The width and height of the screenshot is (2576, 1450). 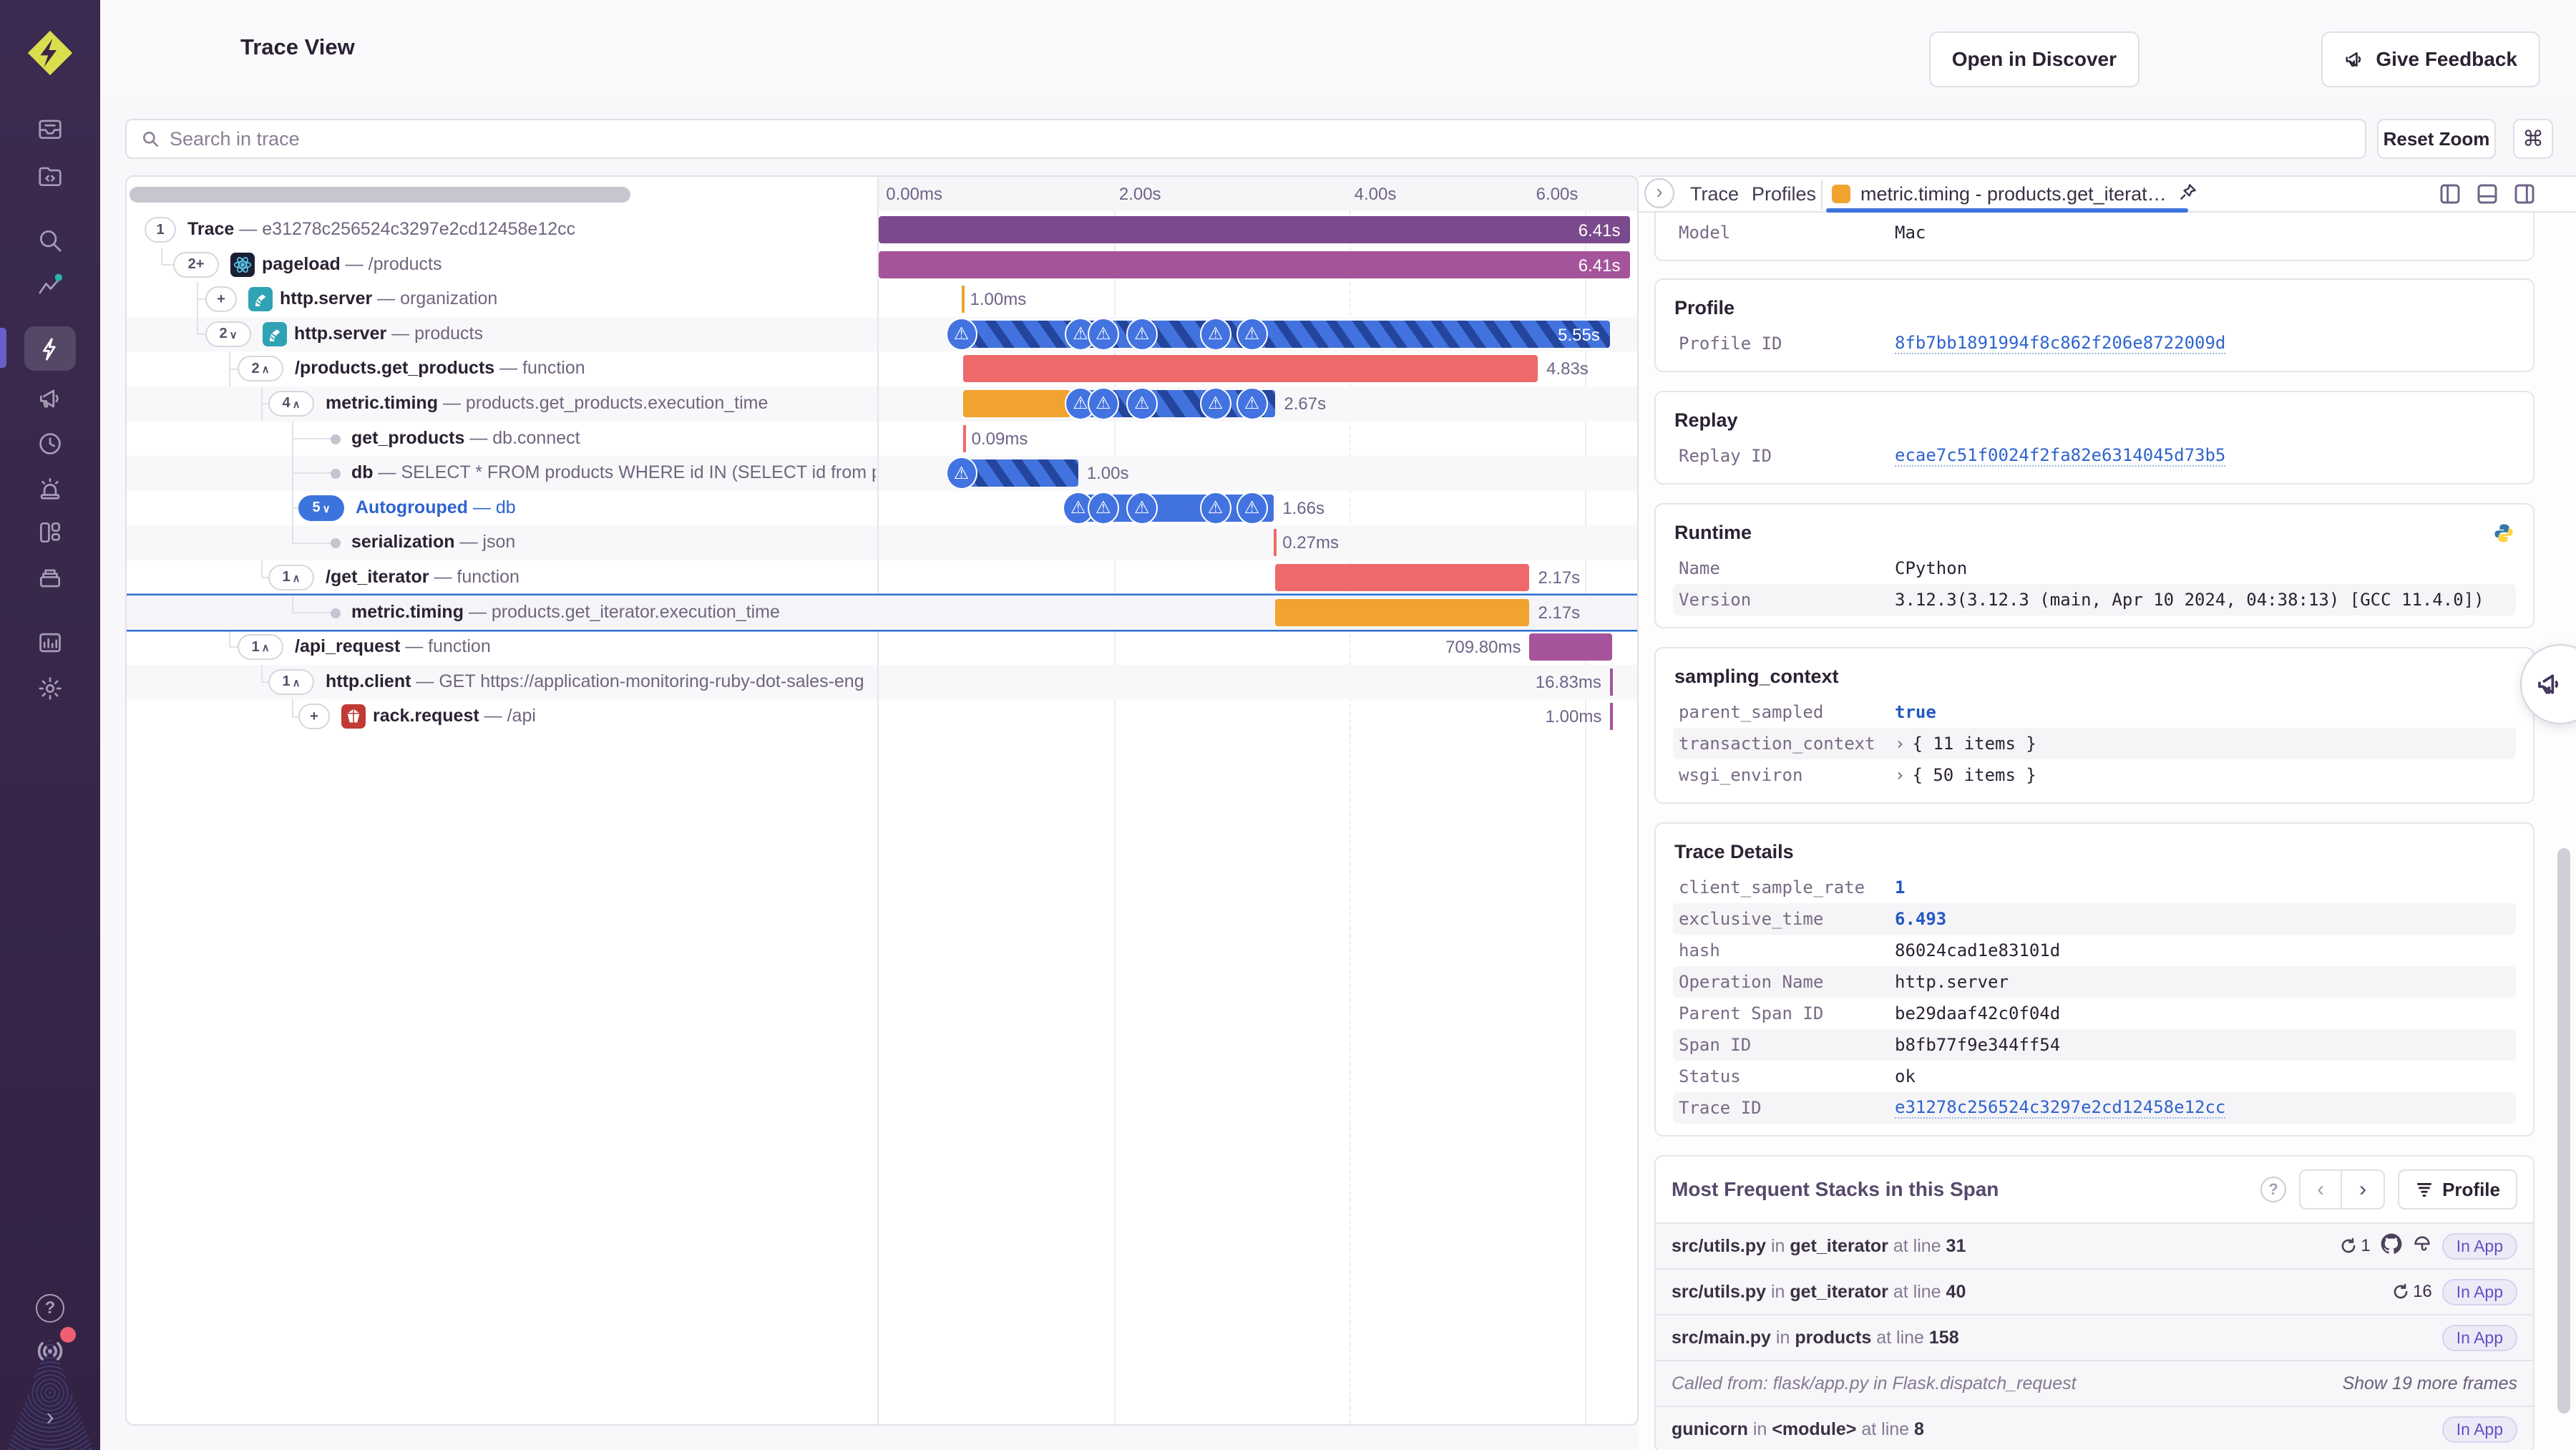 What do you see at coordinates (882, 542) in the screenshot?
I see `span-row: serialization — json 0.27ms` at bounding box center [882, 542].